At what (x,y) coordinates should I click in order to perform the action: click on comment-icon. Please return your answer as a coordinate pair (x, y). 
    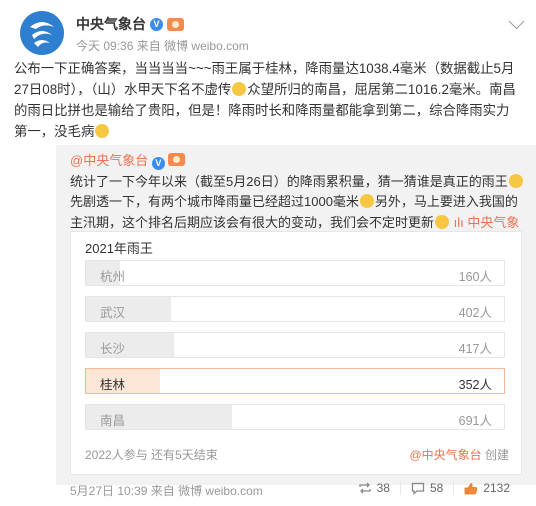
    Looking at the image, I should click on (418, 488).